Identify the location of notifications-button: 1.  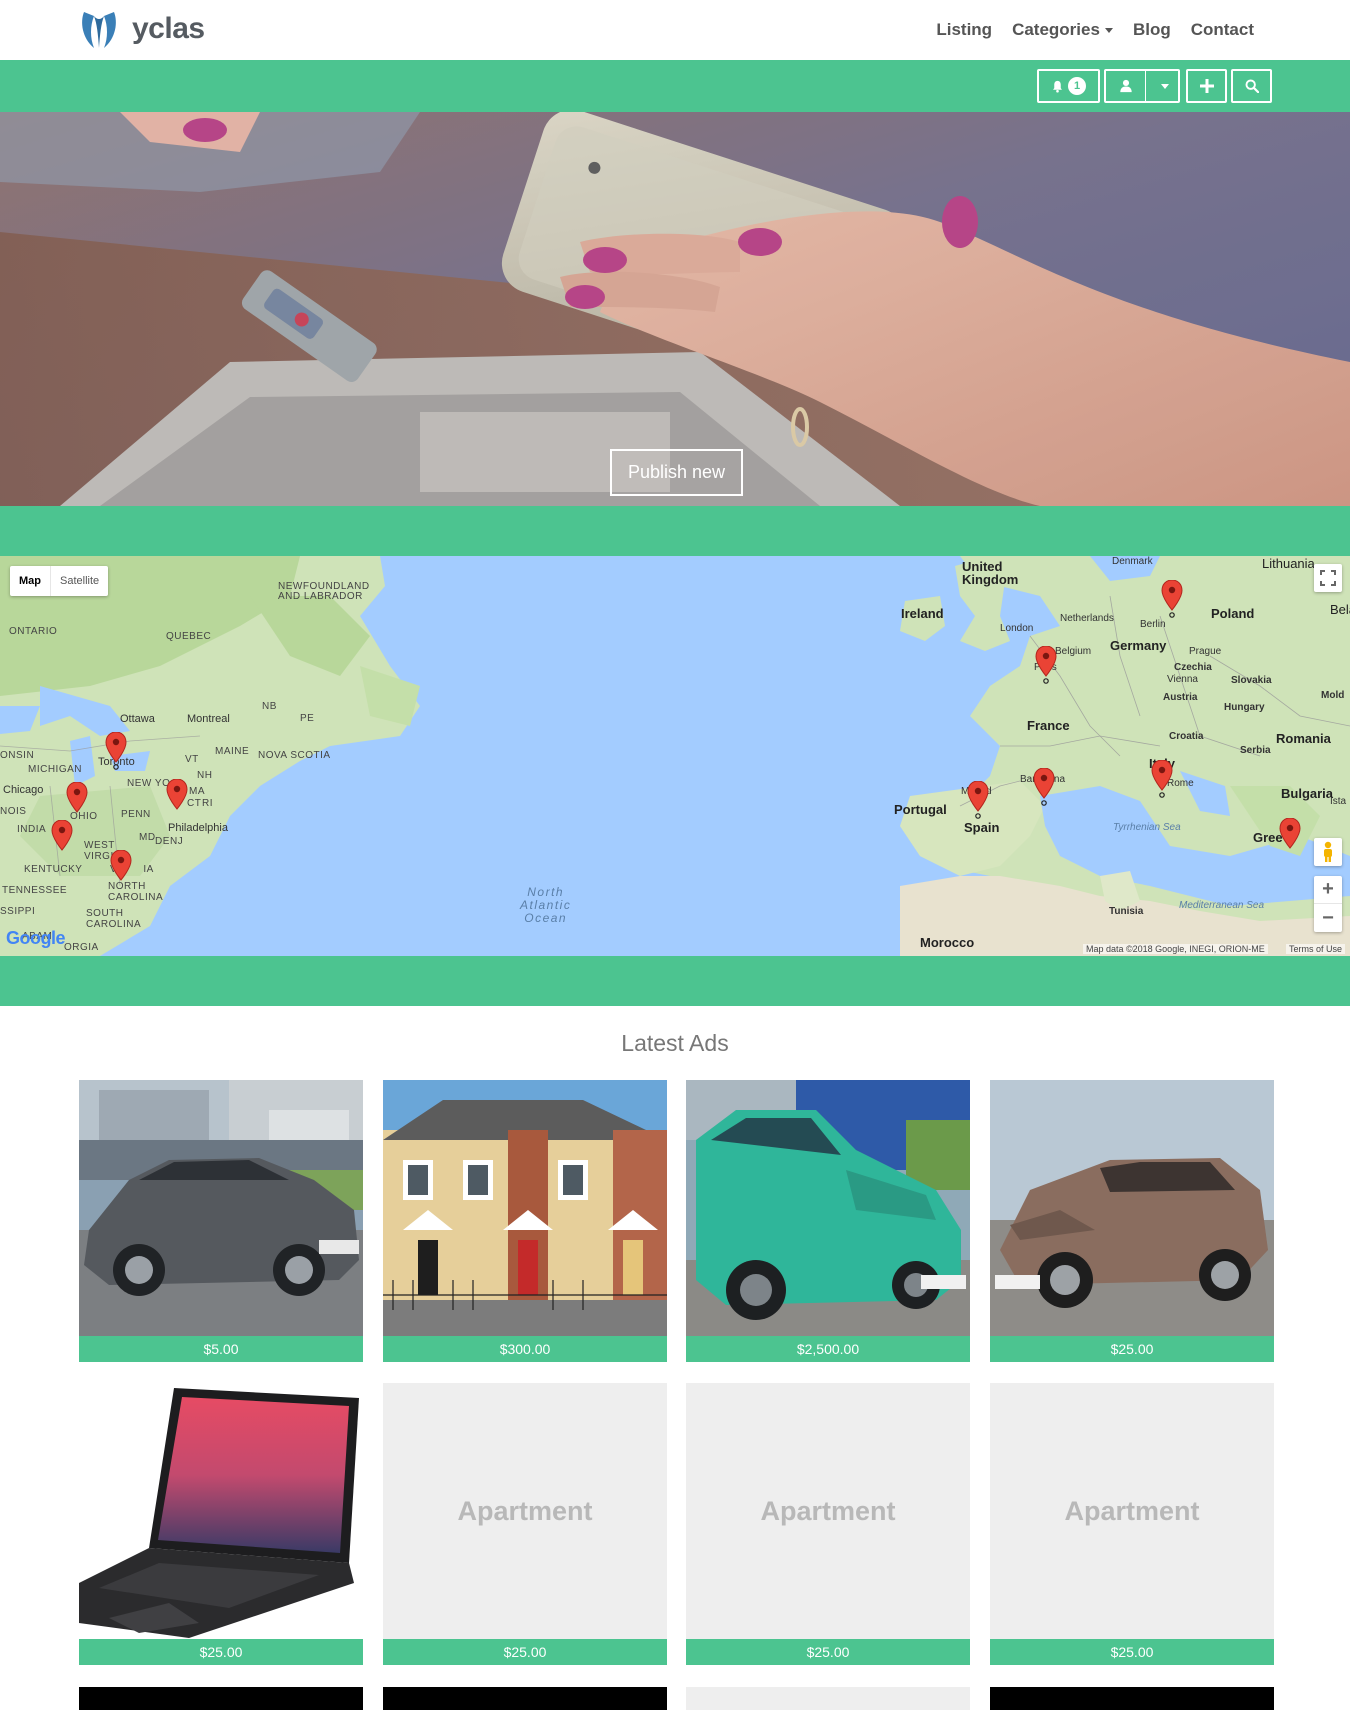
(1068, 86).